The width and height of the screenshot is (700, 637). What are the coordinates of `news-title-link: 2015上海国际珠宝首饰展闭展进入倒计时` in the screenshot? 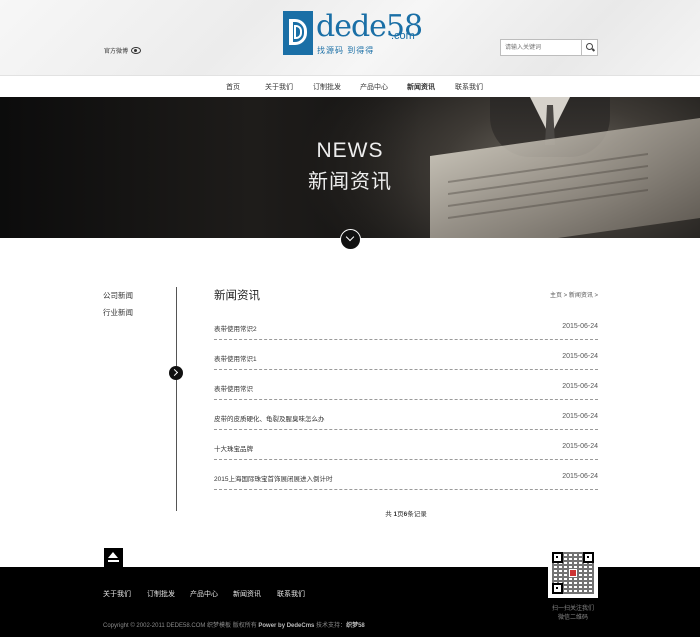 It's located at (273, 478).